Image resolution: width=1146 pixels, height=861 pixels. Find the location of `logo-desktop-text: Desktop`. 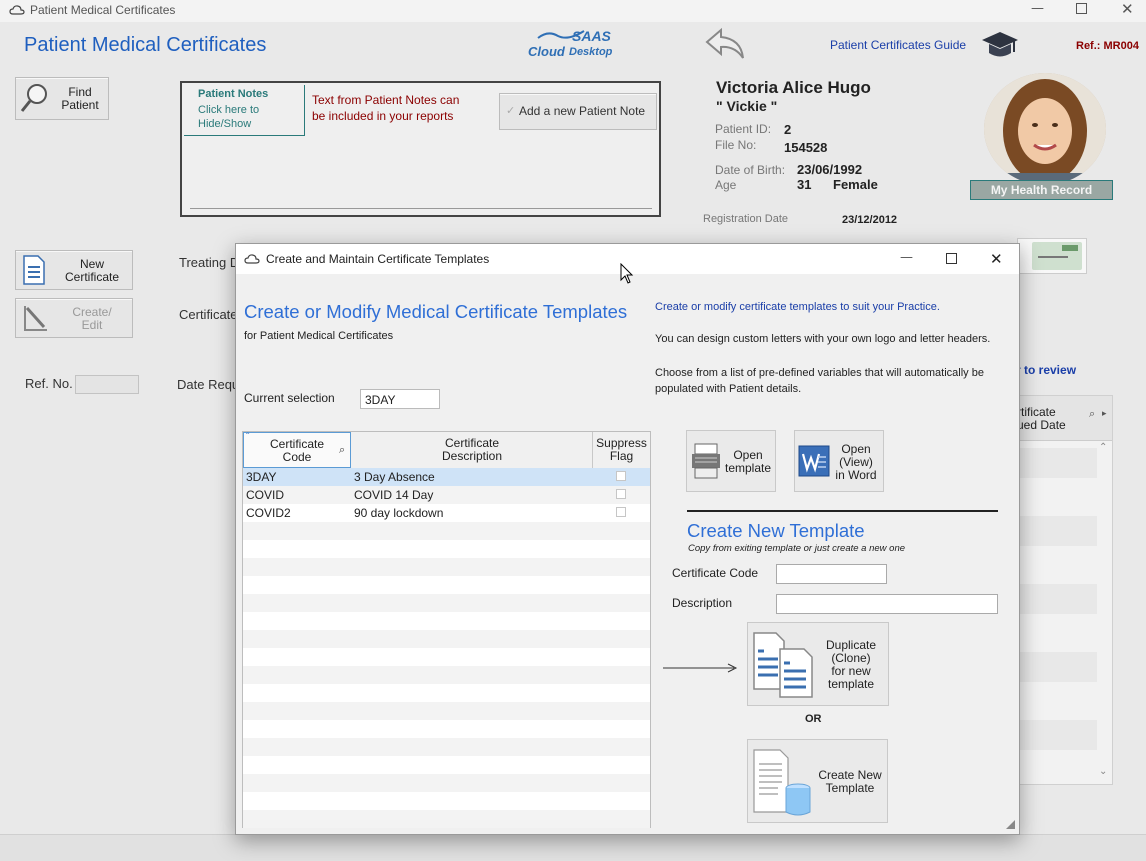

logo-desktop-text: Desktop is located at coordinates (591, 52).